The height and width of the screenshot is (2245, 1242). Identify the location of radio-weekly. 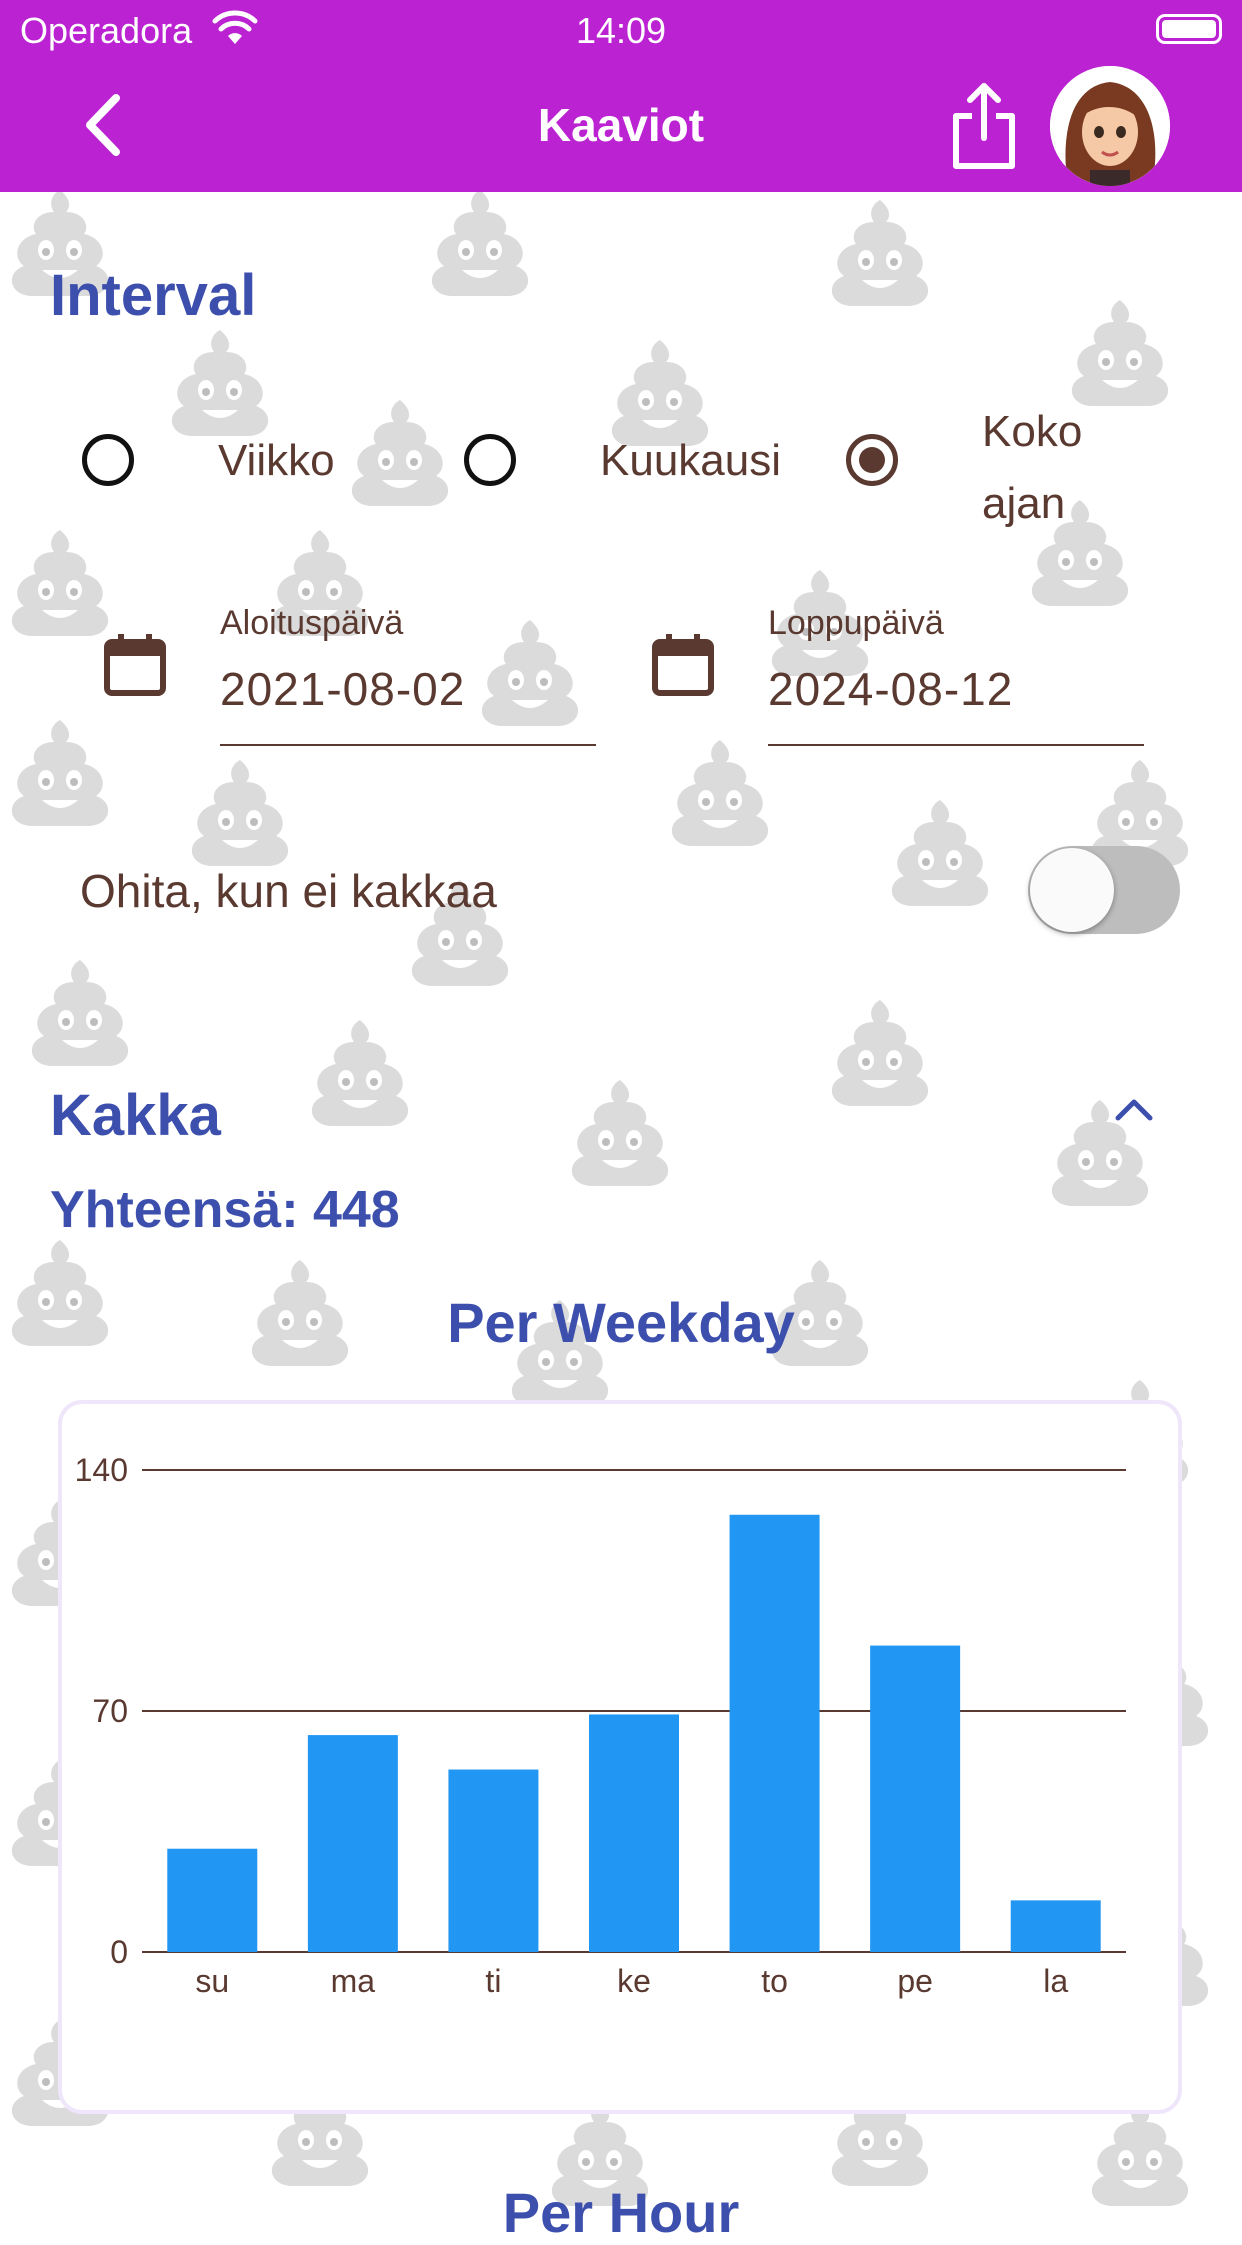
(108, 460).